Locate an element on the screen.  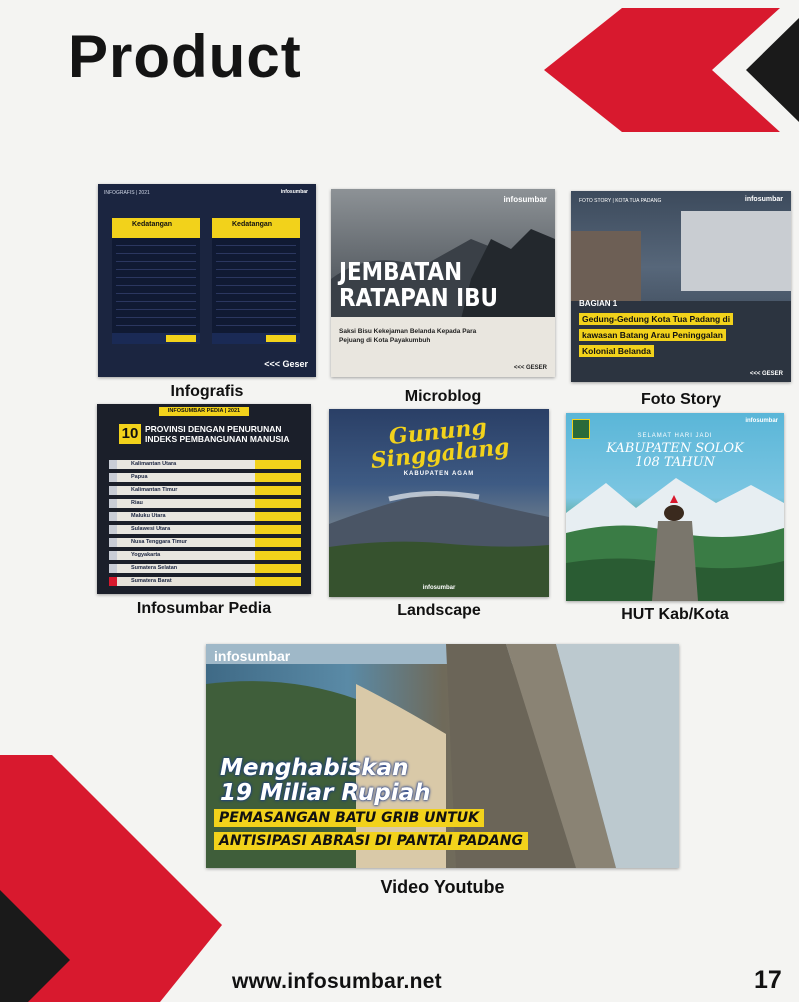
caption-landscape: Landscape is located at coordinates (439, 610).